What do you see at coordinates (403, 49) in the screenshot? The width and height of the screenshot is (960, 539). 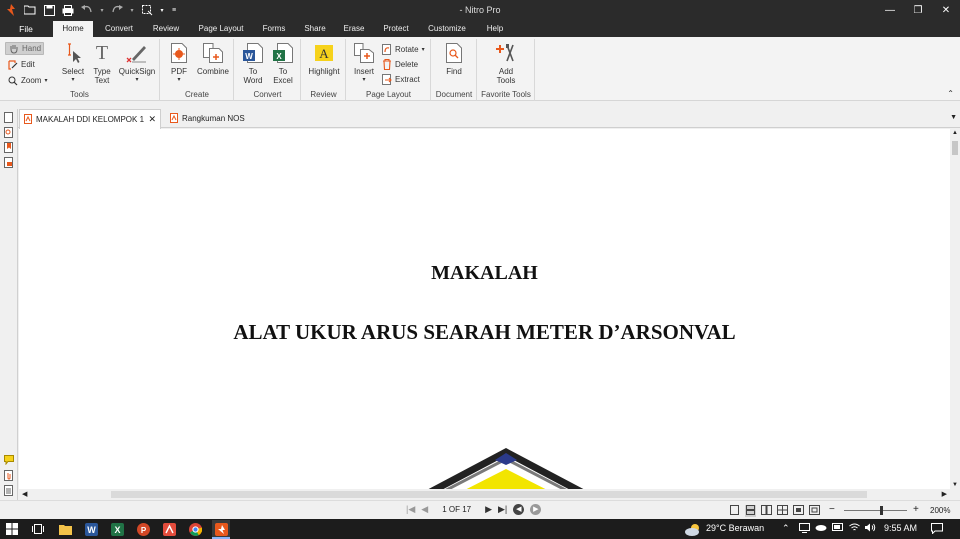 I see `rotate-button: Rotate ▾` at bounding box center [403, 49].